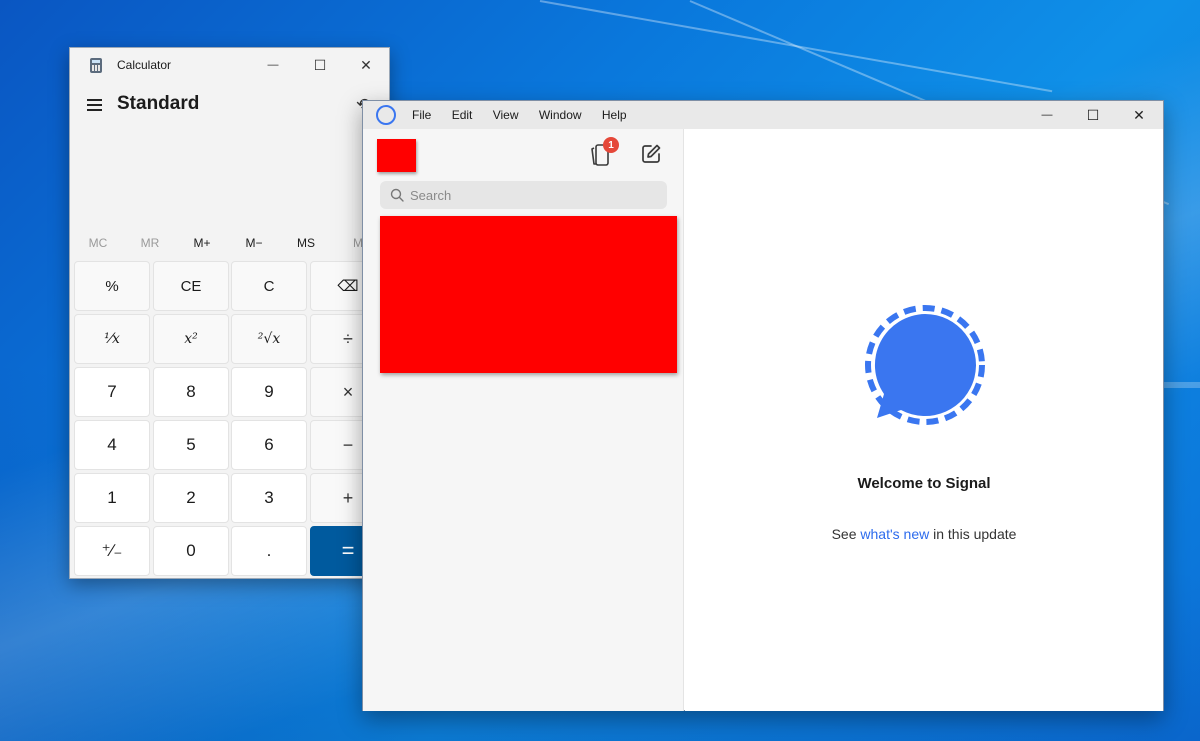  I want to click on digit-1-button: 1, so click(112, 498).